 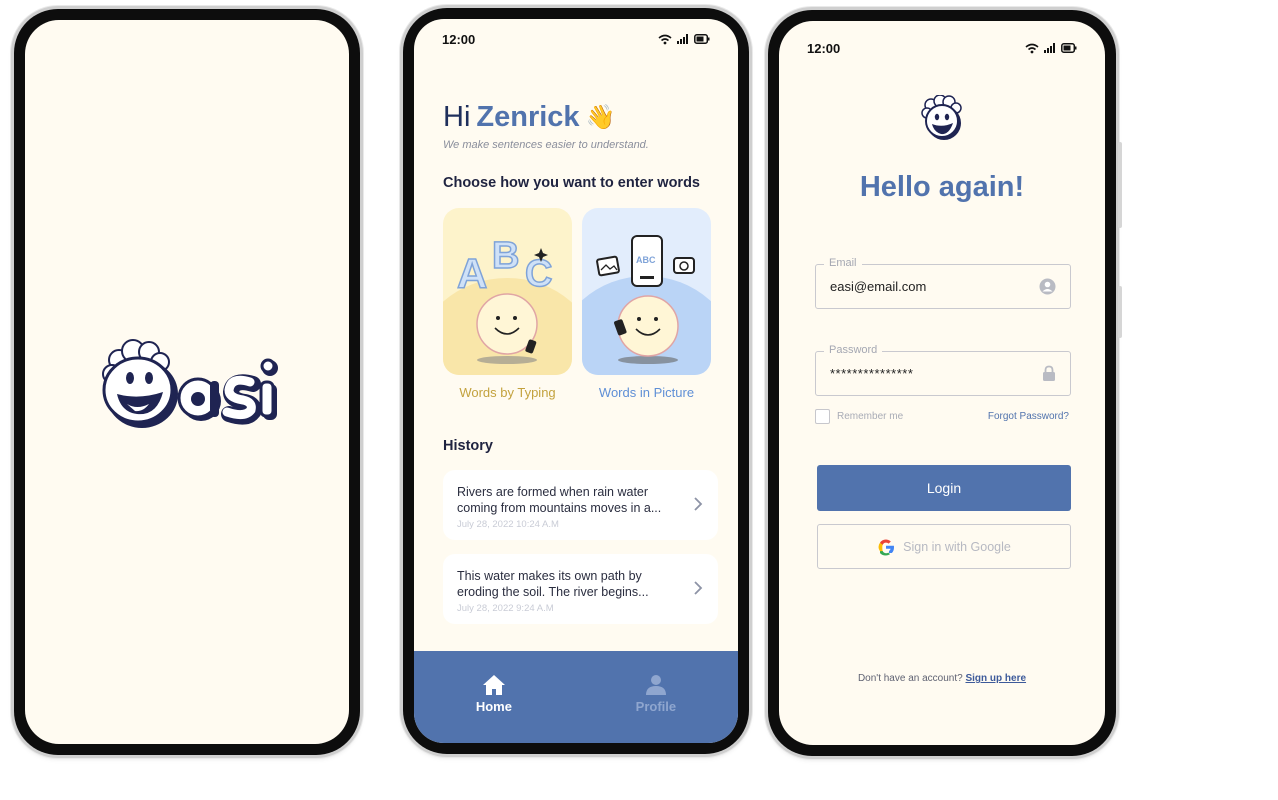 What do you see at coordinates (944, 488) in the screenshot?
I see `login-button: Login` at bounding box center [944, 488].